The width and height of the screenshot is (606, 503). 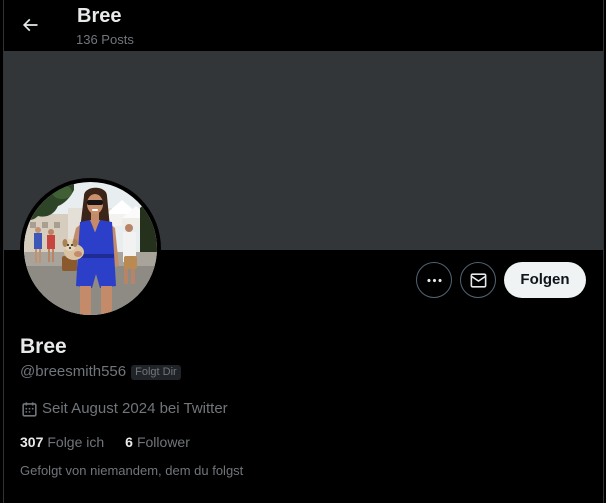 What do you see at coordinates (156, 372) in the screenshot?
I see `follows-you-badge: Folgt Dir` at bounding box center [156, 372].